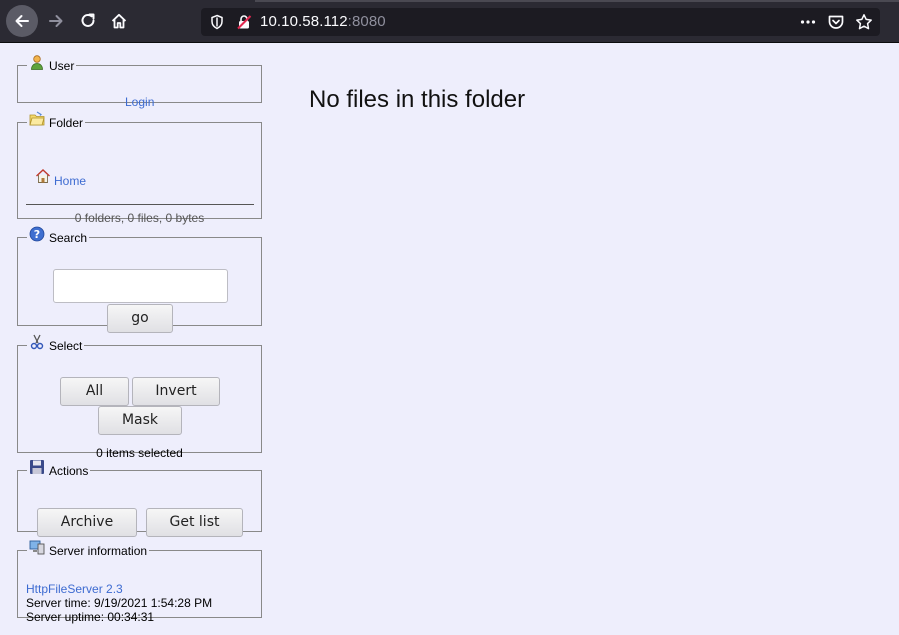 The height and width of the screenshot is (635, 899). I want to click on user-panel: User Login, so click(139, 82).